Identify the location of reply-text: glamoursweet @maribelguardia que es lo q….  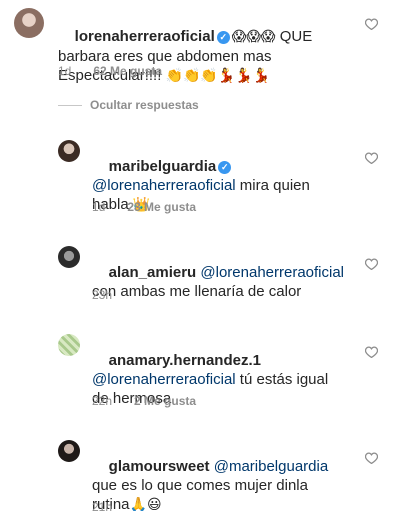
(227, 474).